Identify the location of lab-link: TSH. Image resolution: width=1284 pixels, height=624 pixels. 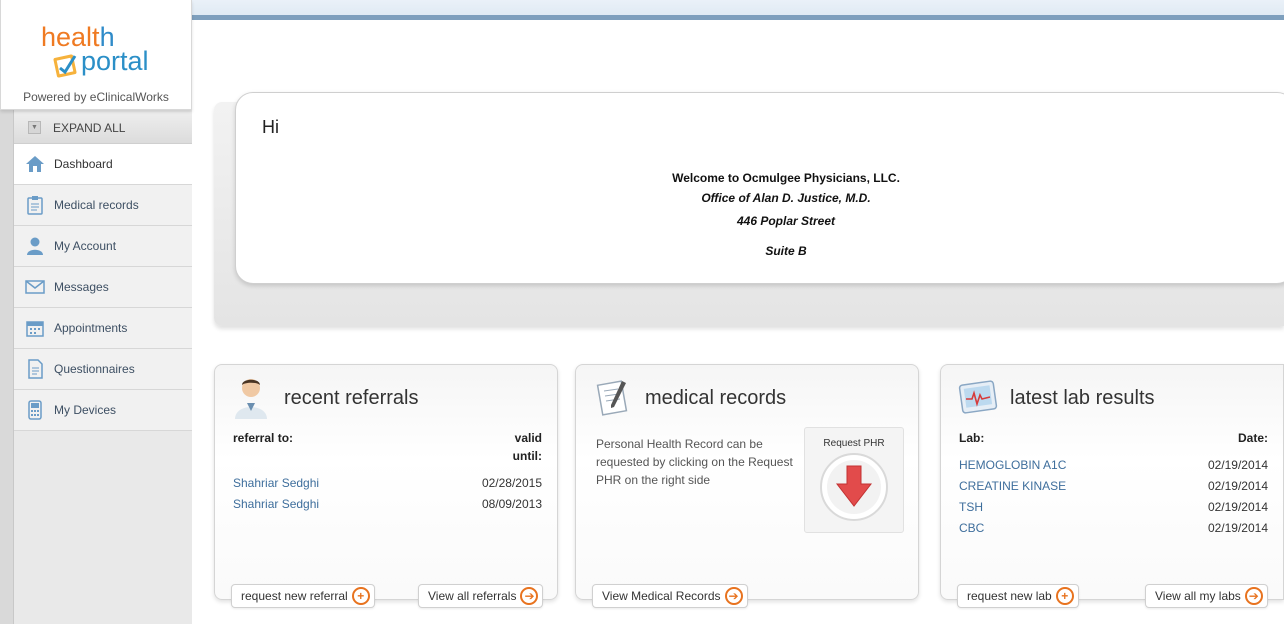
(971, 507).